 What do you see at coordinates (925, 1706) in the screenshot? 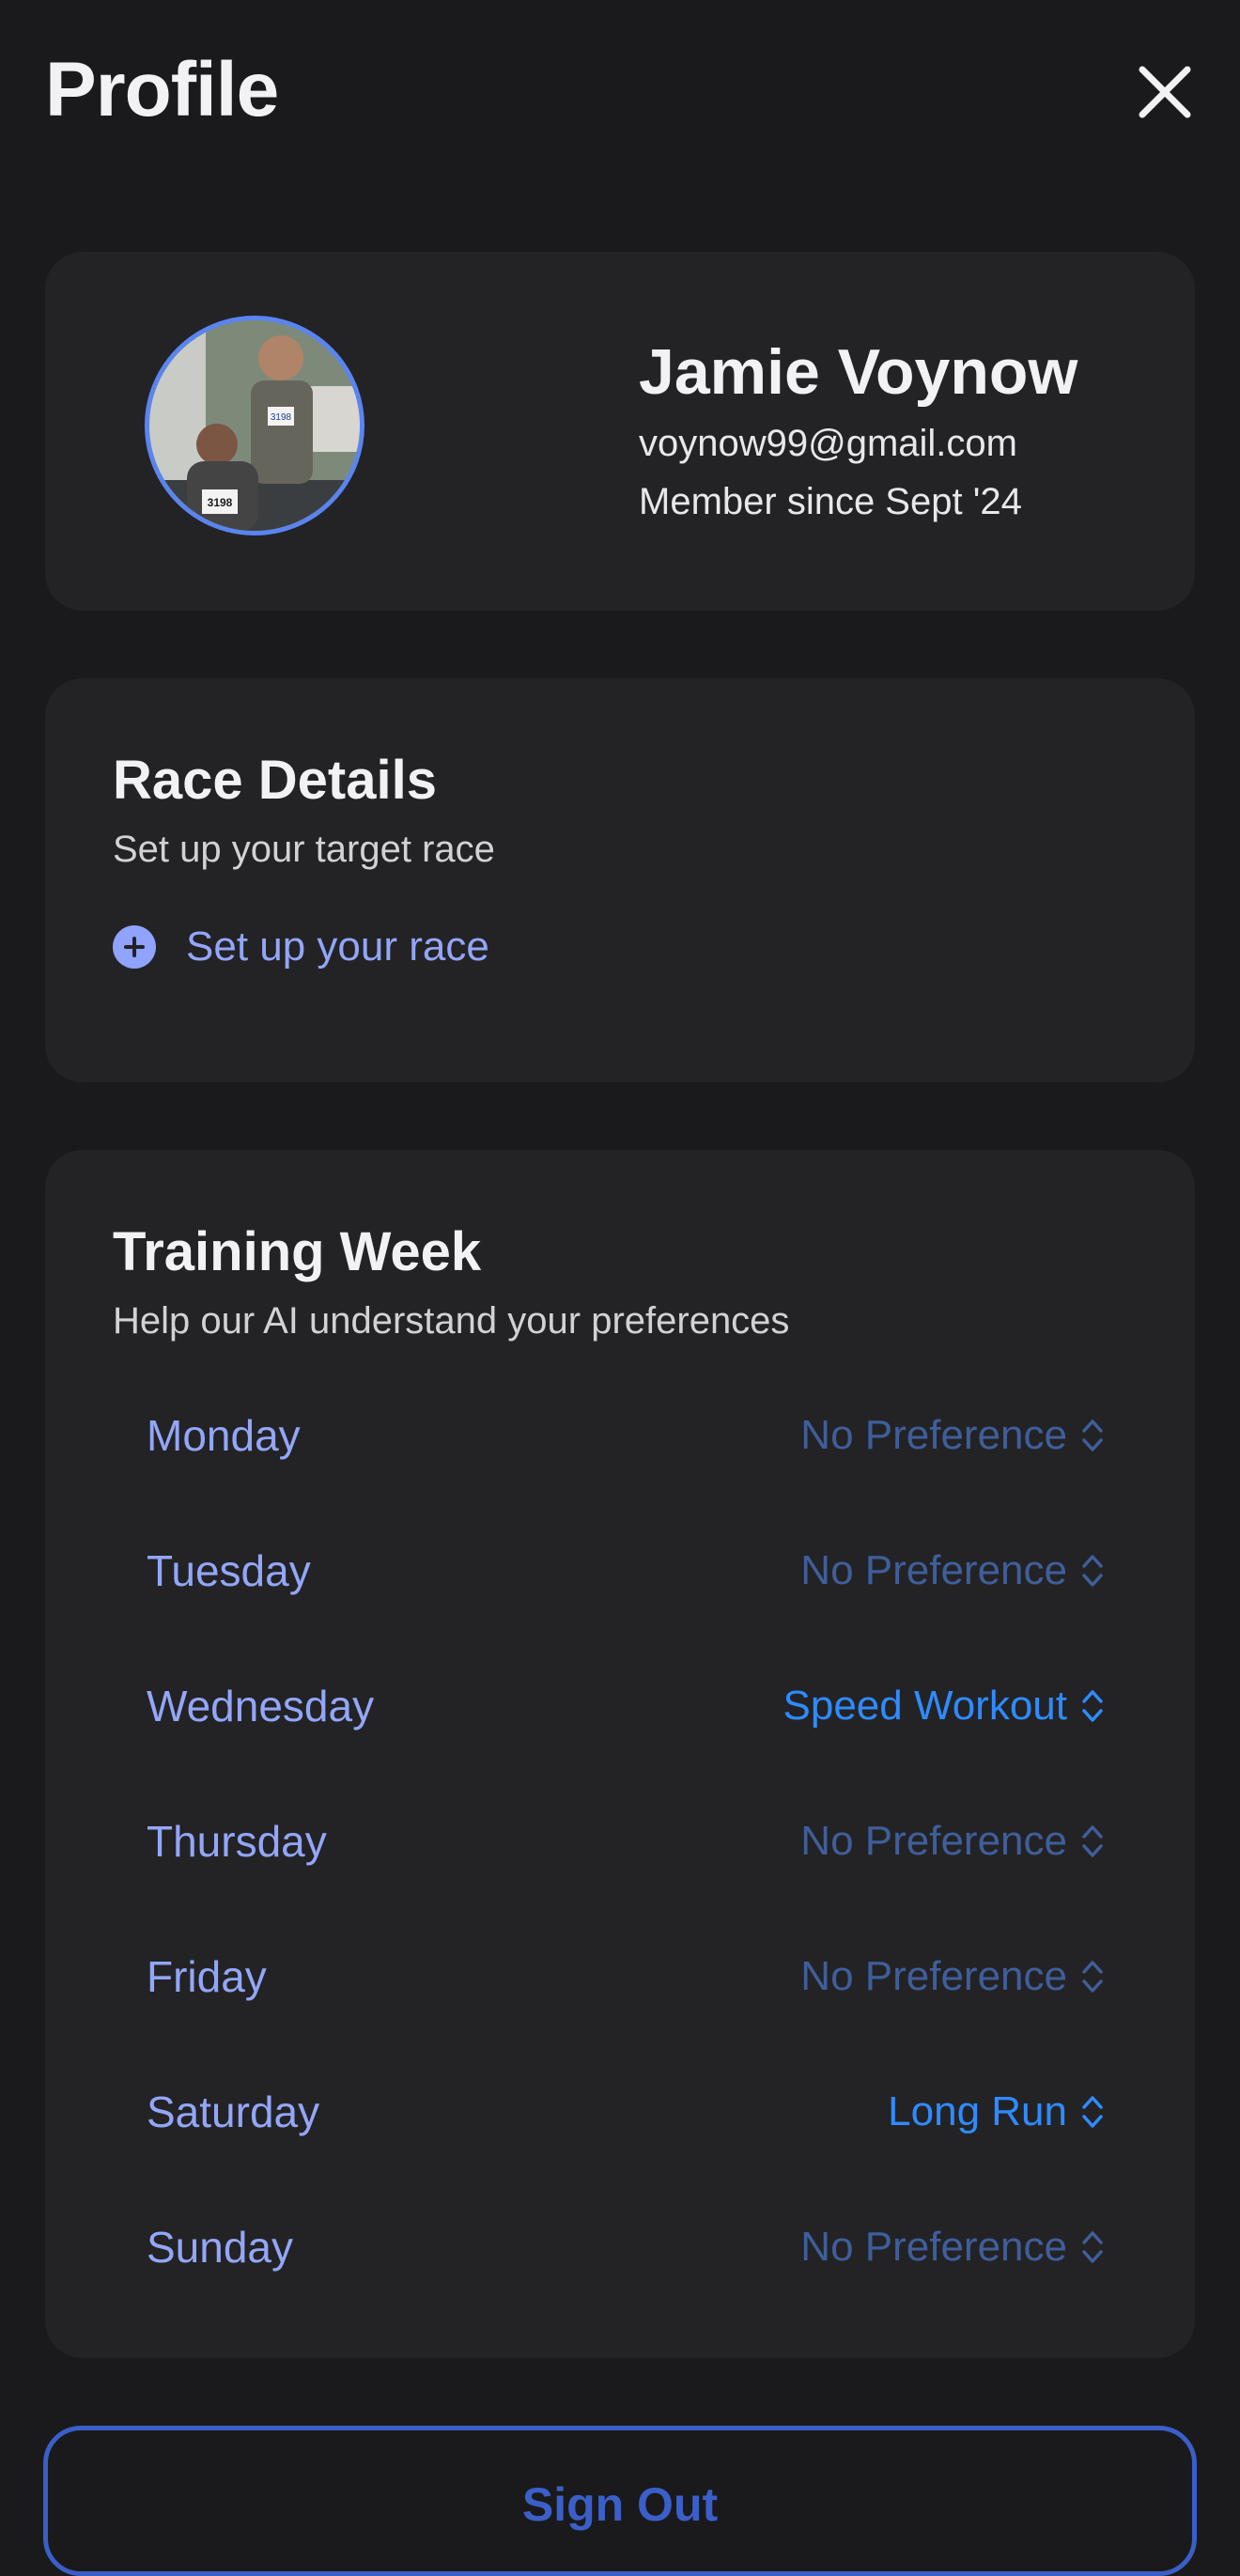
I see `day-preference-value: Speed Workout` at bounding box center [925, 1706].